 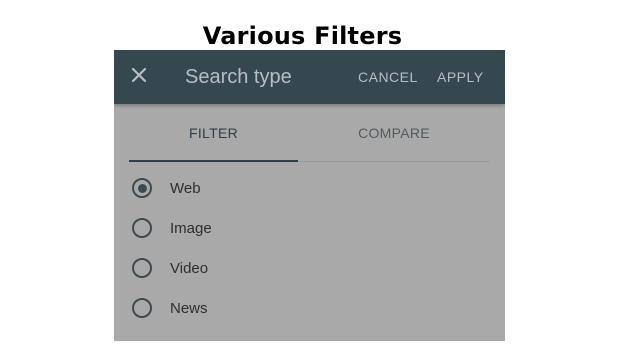 I want to click on option-label: Video, so click(x=189, y=268).